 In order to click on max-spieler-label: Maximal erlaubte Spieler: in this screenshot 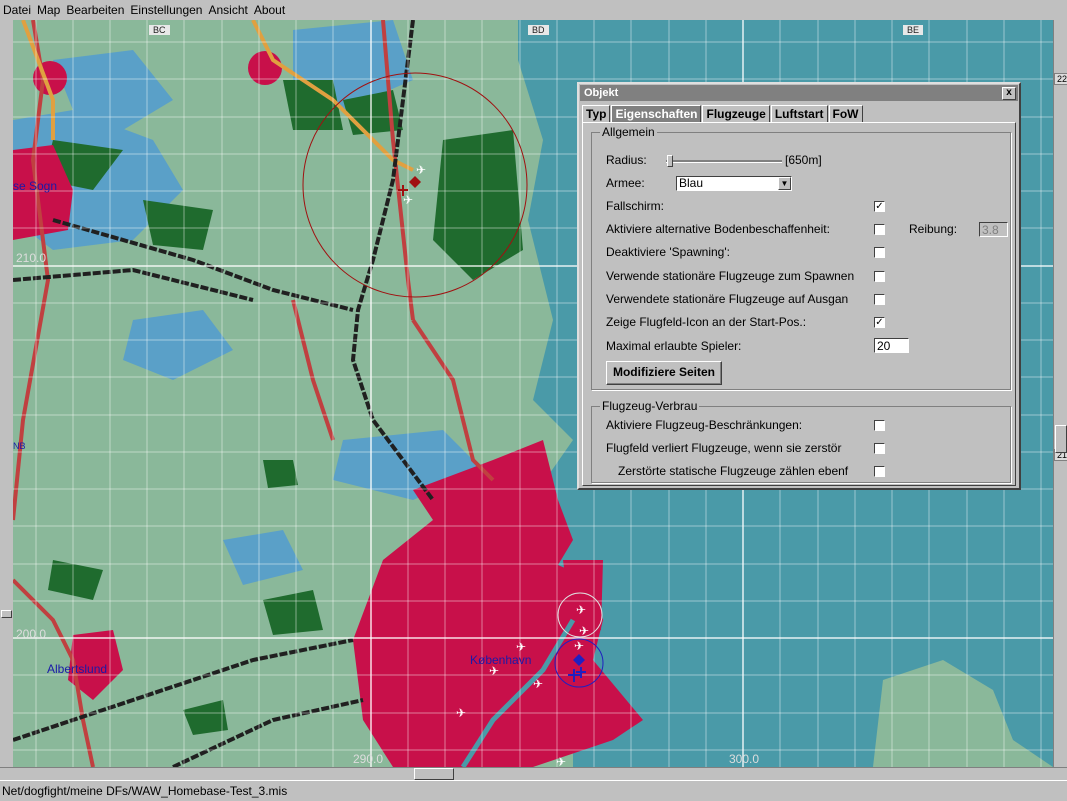, I will do `click(674, 346)`.